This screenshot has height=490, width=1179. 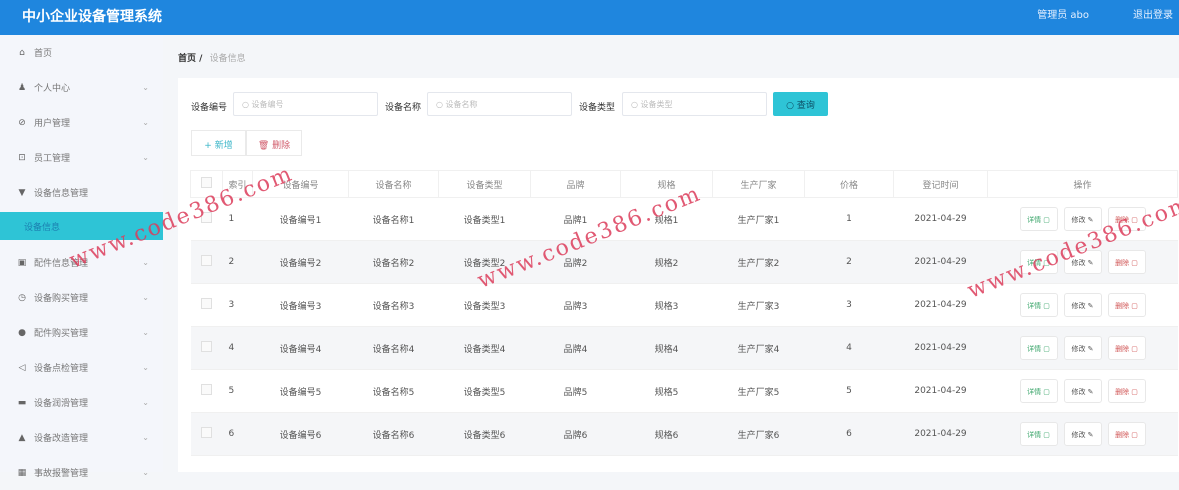 I want to click on sidebar-item-label: 员工管理, so click(x=52, y=159).